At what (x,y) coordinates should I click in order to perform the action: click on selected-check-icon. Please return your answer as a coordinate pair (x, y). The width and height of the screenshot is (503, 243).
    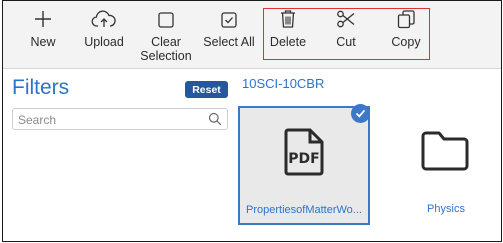
    Looking at the image, I should click on (360, 113).